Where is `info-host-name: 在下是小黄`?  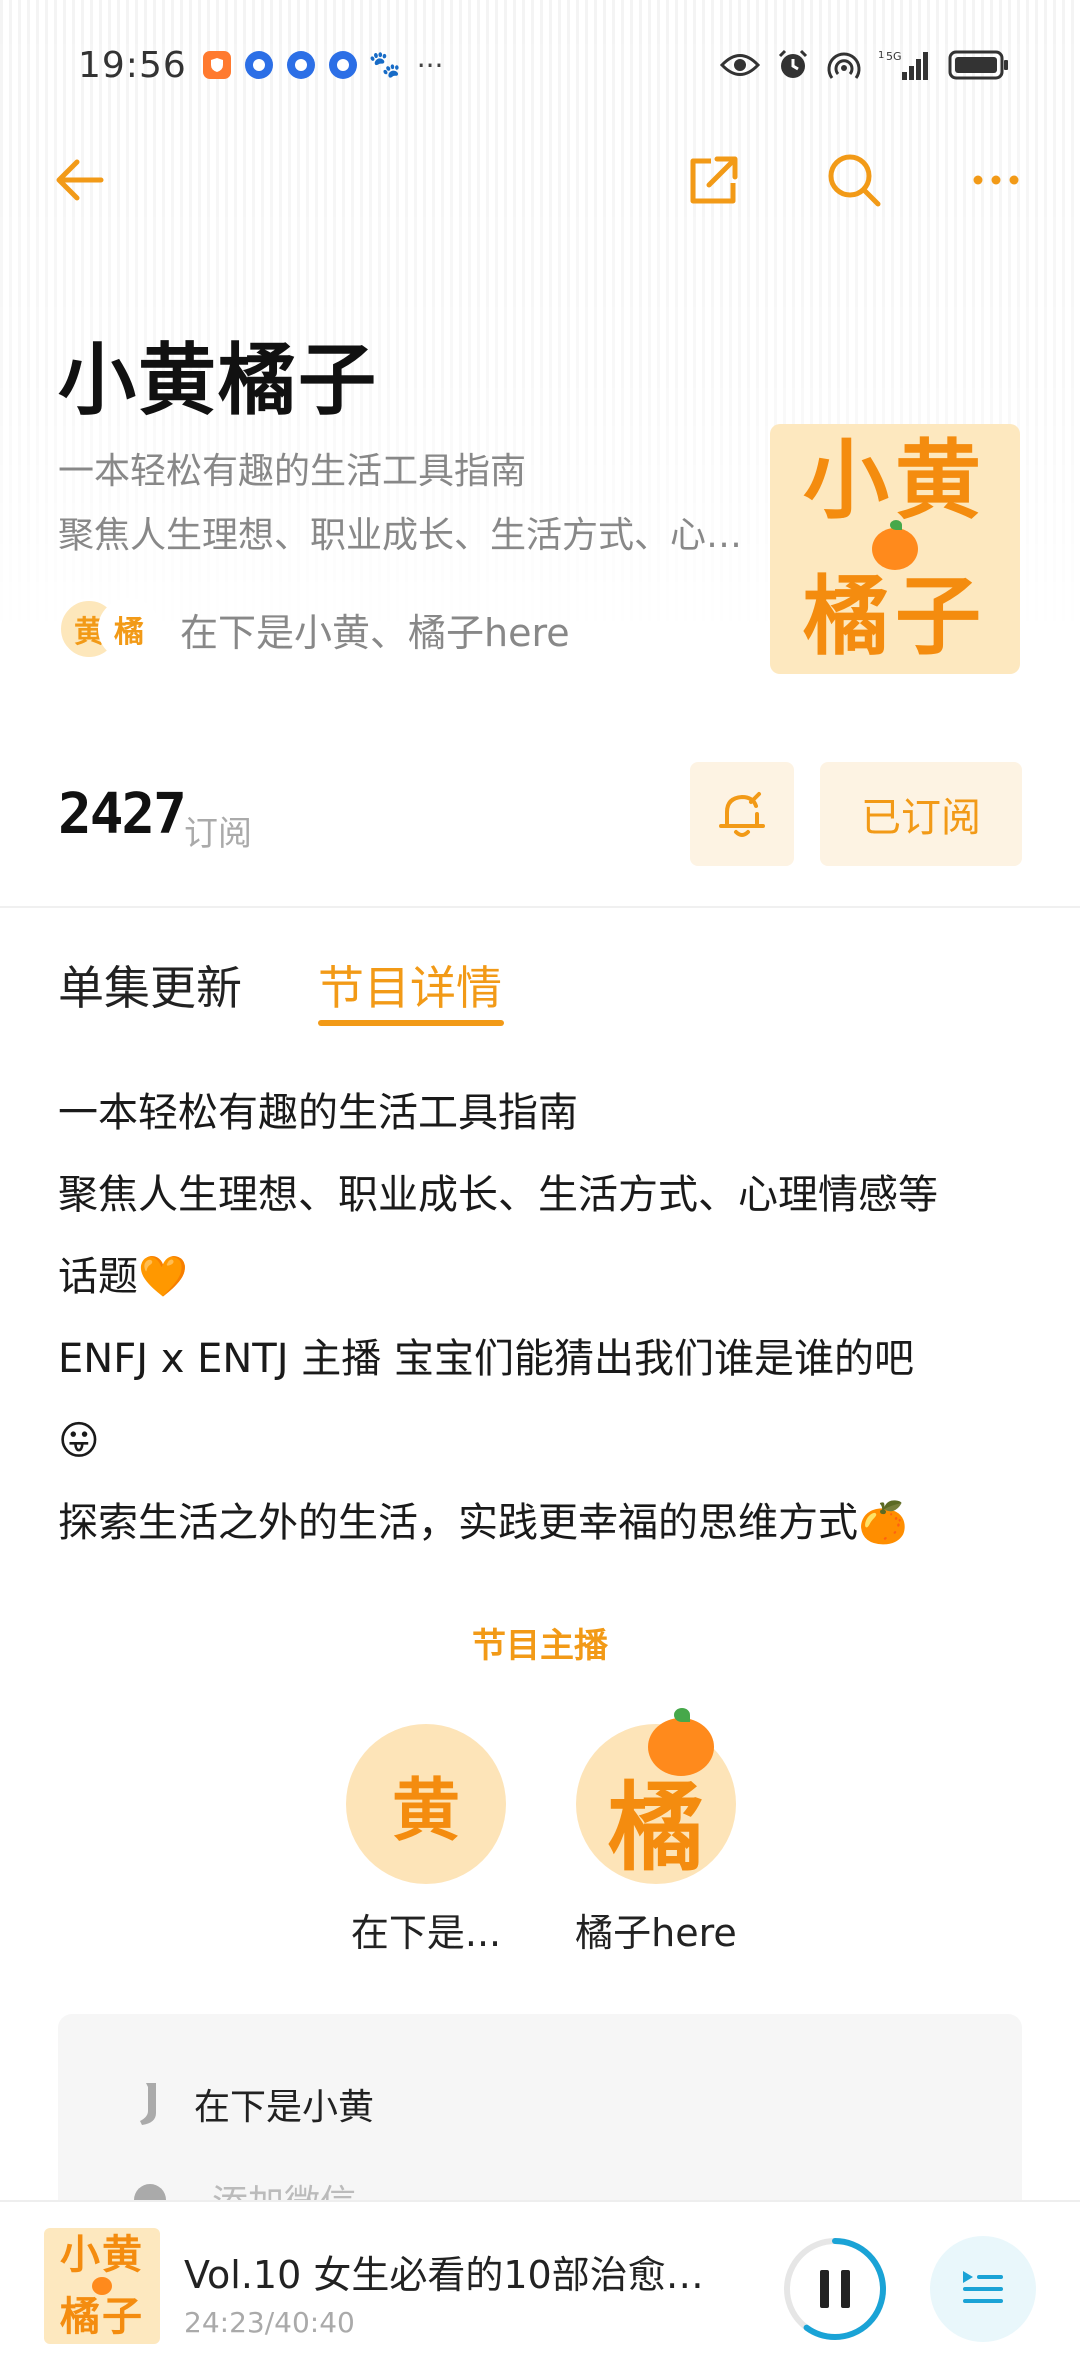 info-host-name: 在下是小黄 is located at coordinates (284, 2107).